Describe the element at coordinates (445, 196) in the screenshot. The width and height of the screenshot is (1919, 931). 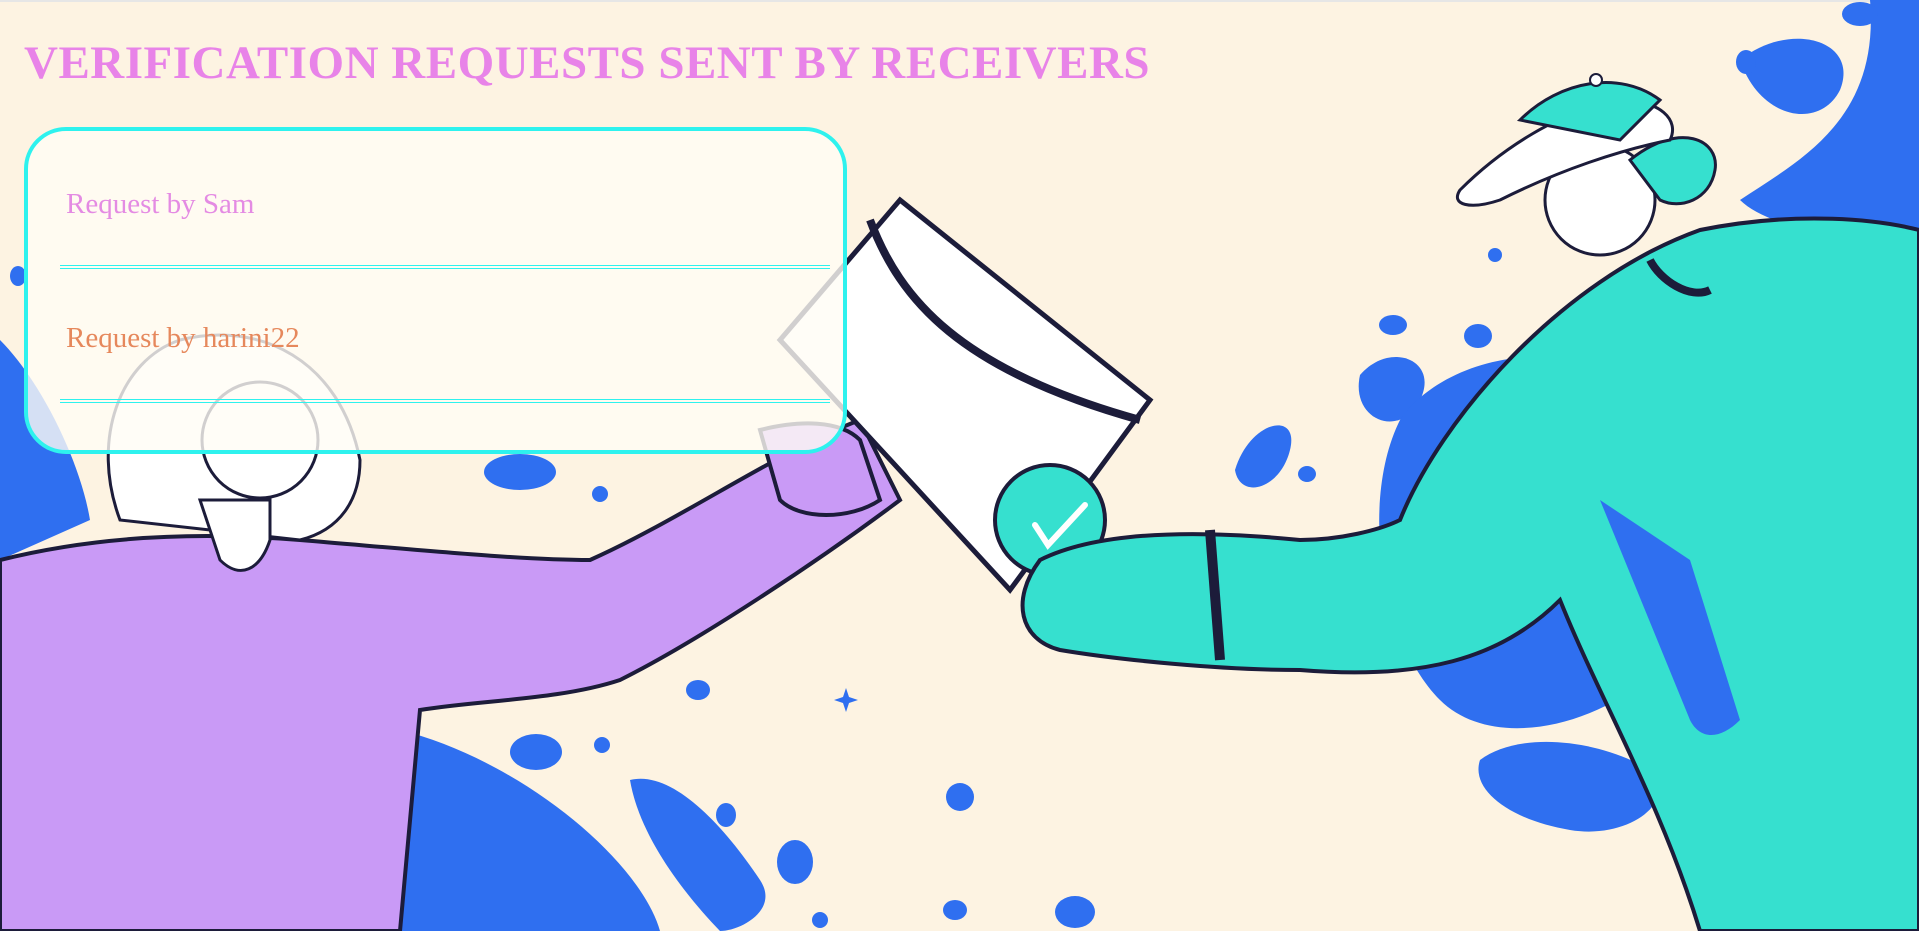
I see `request-list-item: Request by Sam` at that location.